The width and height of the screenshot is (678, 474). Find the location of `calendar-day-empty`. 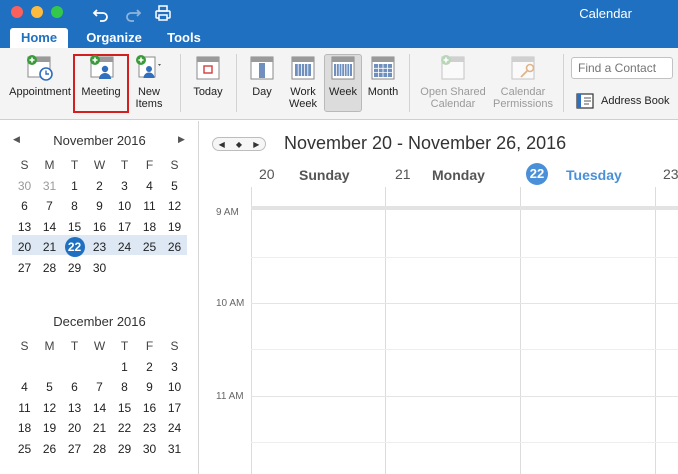

calendar-day-empty is located at coordinates (174, 268).